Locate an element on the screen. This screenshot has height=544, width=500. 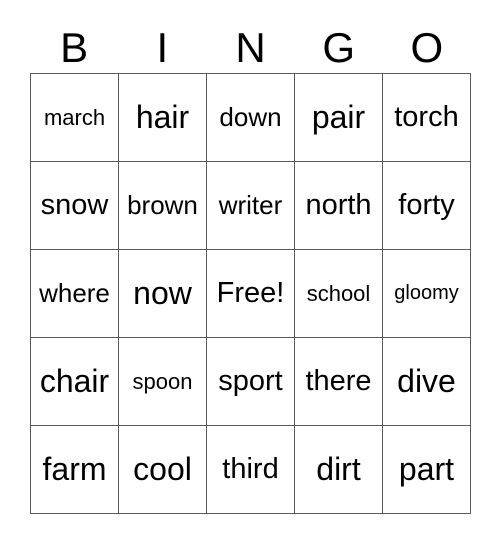
bingo-cell: north is located at coordinates (339, 206).